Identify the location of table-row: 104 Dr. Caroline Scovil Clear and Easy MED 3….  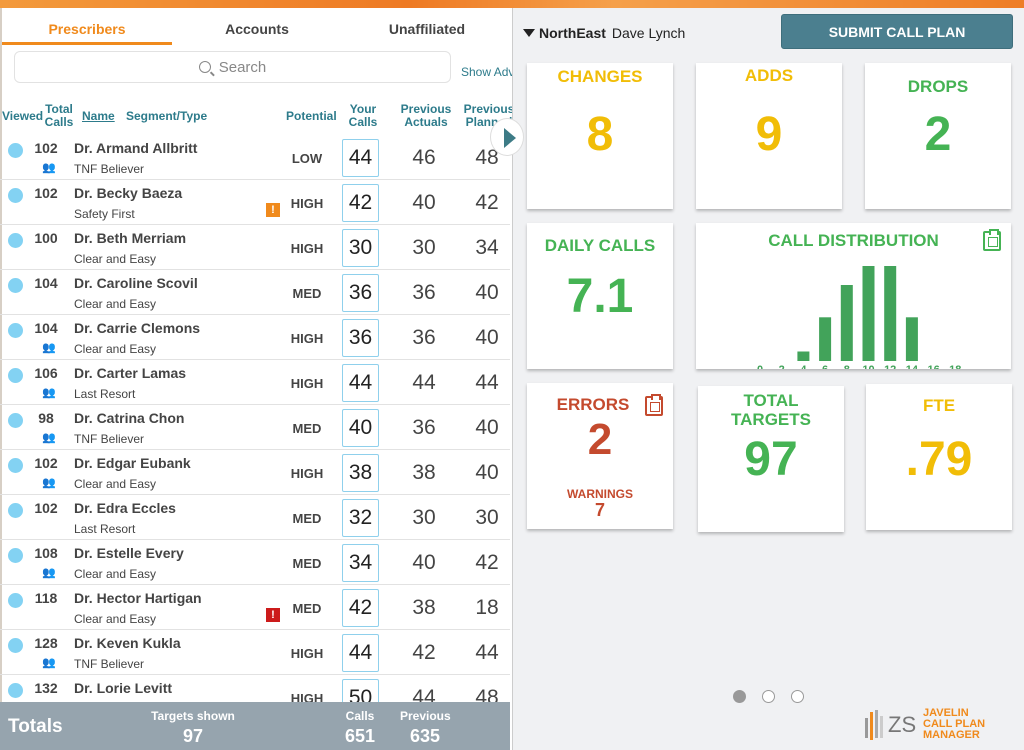
(255, 292).